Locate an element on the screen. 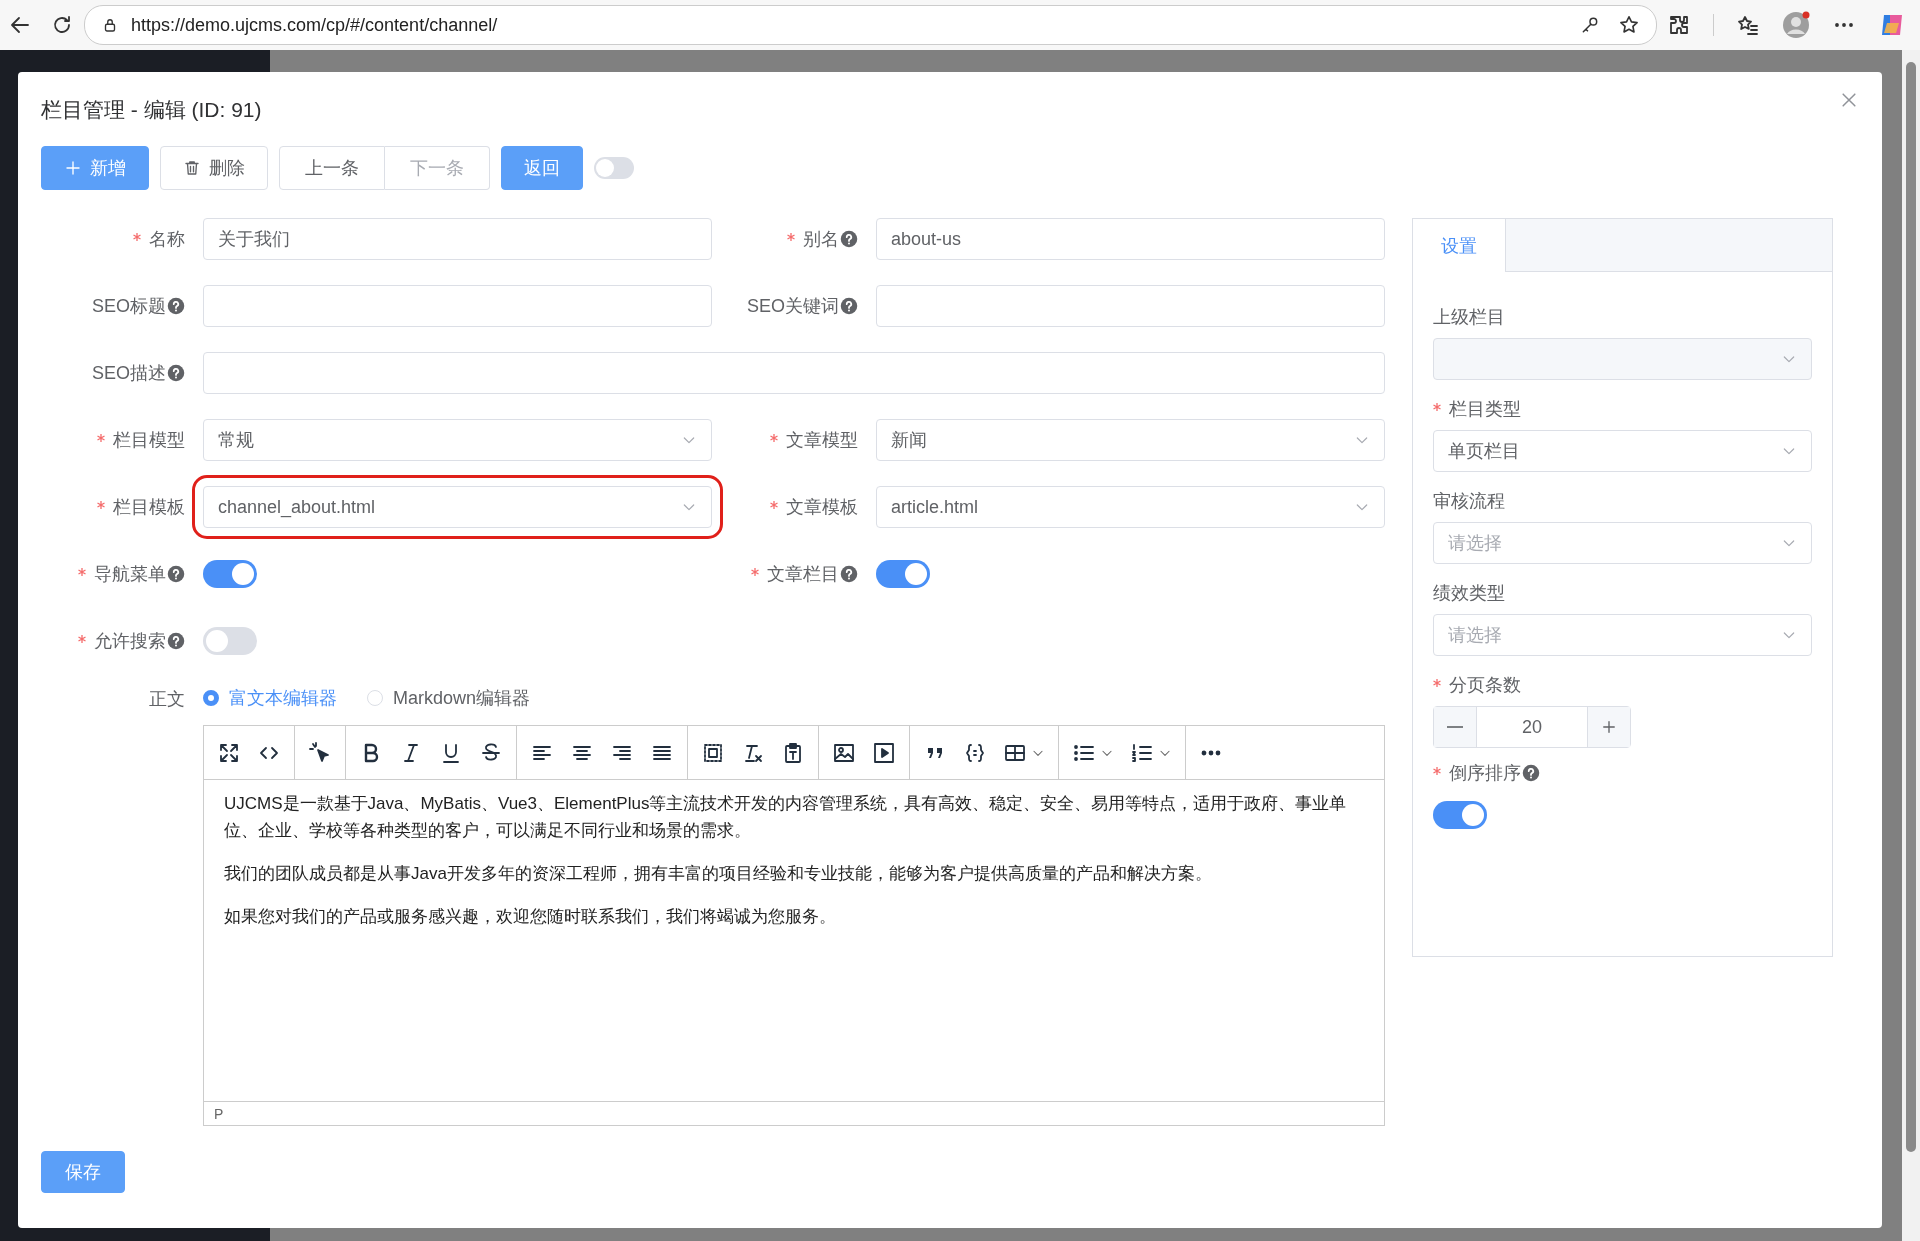 This screenshot has height=1241, width=1920. field-label: 栏目类型 is located at coordinates (1485, 409).